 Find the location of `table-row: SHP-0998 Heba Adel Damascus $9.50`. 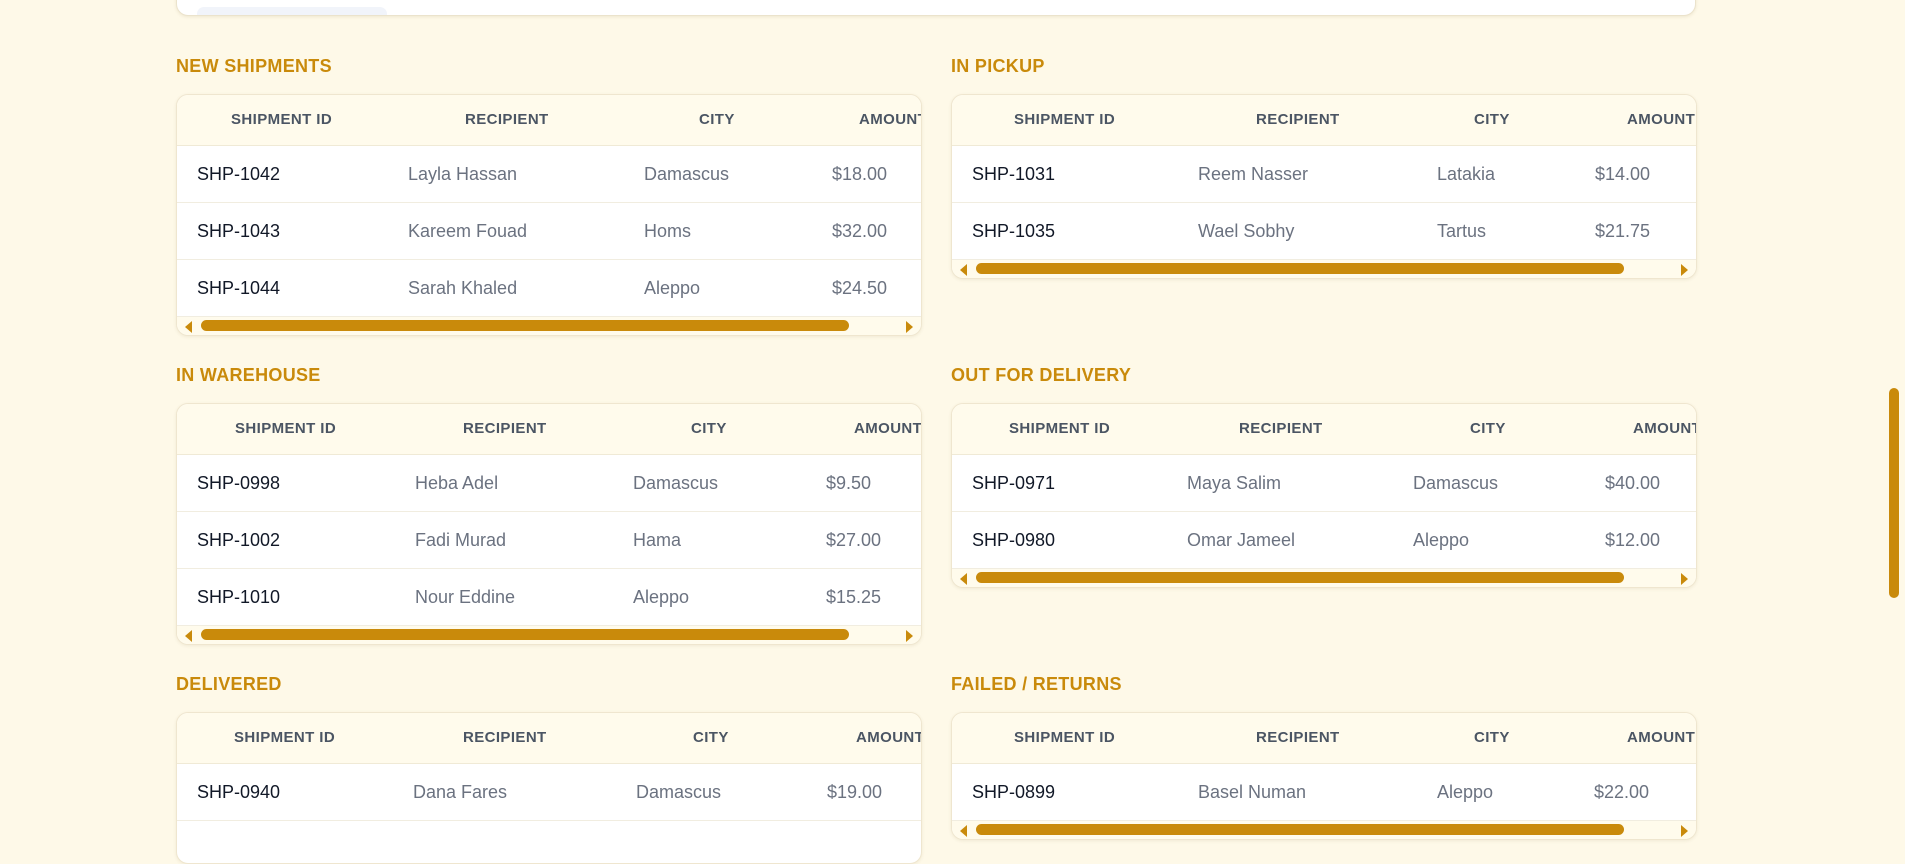

table-row: SHP-0998 Heba Adel Damascus $9.50 is located at coordinates (549, 483).